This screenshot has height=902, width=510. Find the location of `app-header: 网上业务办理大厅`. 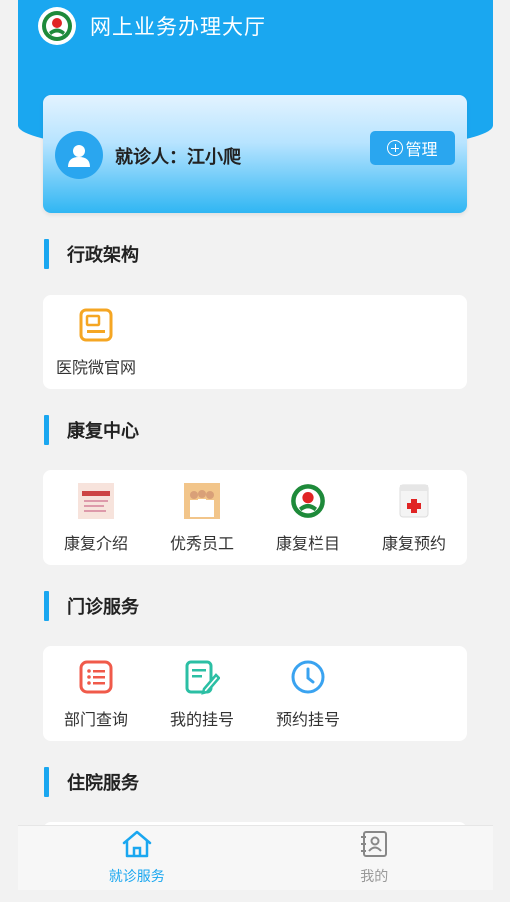

app-header: 网上业务办理大厅 is located at coordinates (152, 26).